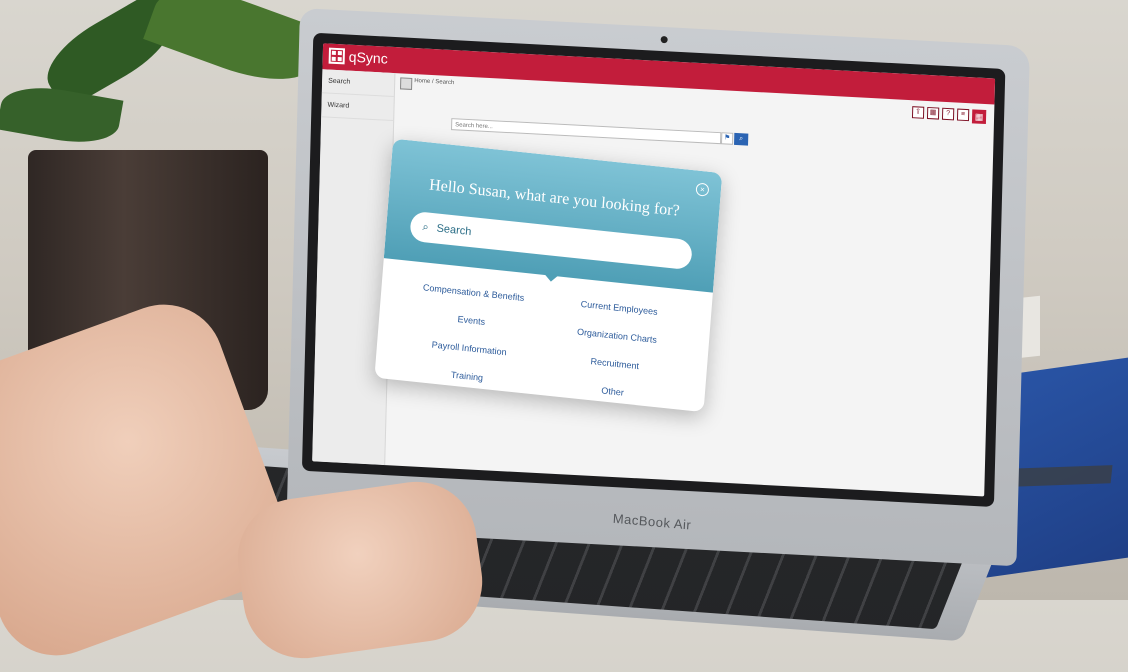 The image size is (1128, 672). Describe the element at coordinates (434, 82) in the screenshot. I see `breadcrumb: Home / Search` at that location.